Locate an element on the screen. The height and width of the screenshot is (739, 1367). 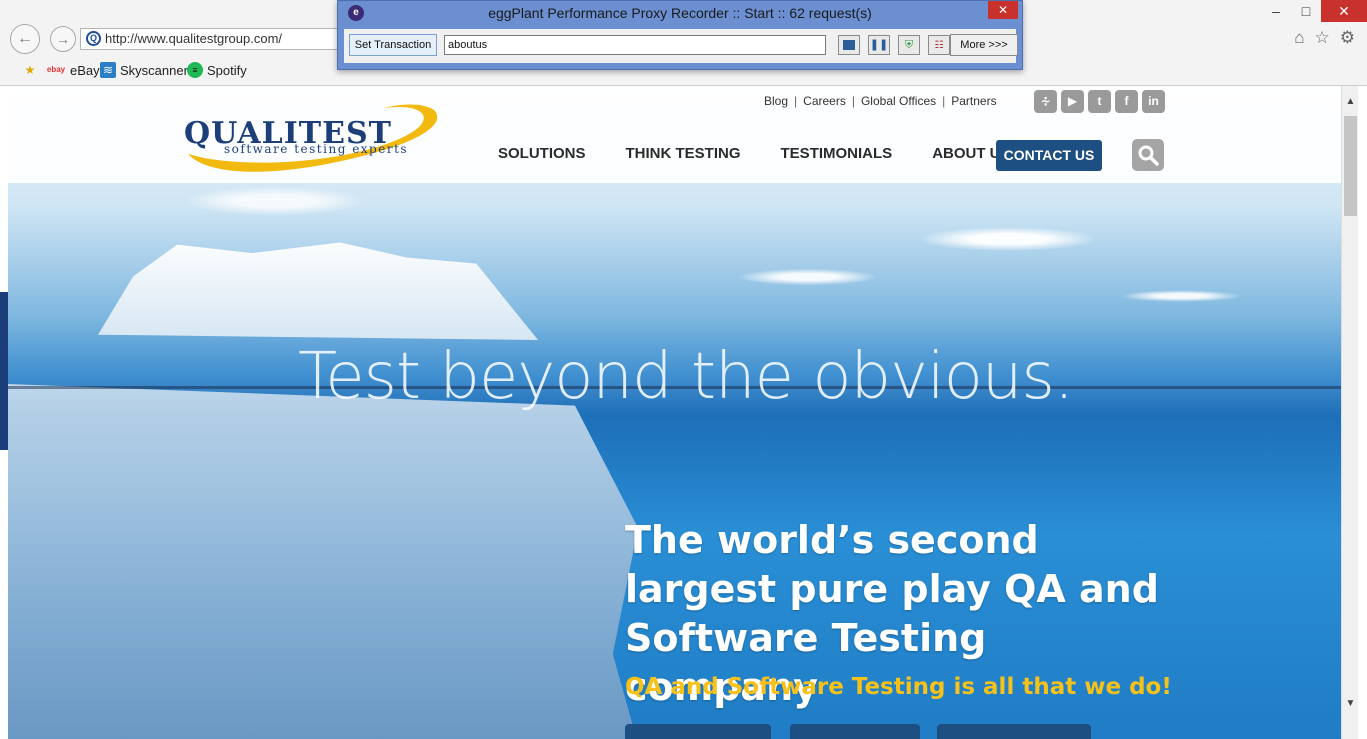
star-icon: ☆ is located at coordinates (1322, 38).